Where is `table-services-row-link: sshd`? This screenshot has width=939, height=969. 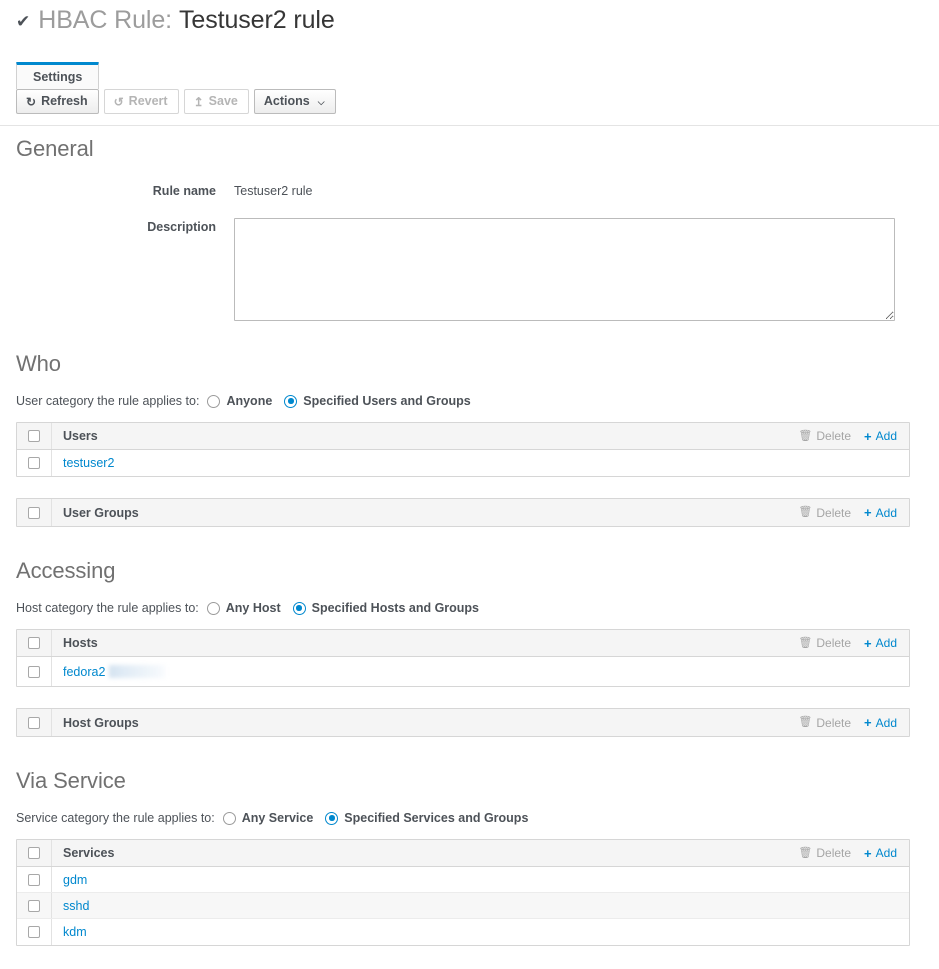
table-services-row-link: sshd is located at coordinates (480, 906).